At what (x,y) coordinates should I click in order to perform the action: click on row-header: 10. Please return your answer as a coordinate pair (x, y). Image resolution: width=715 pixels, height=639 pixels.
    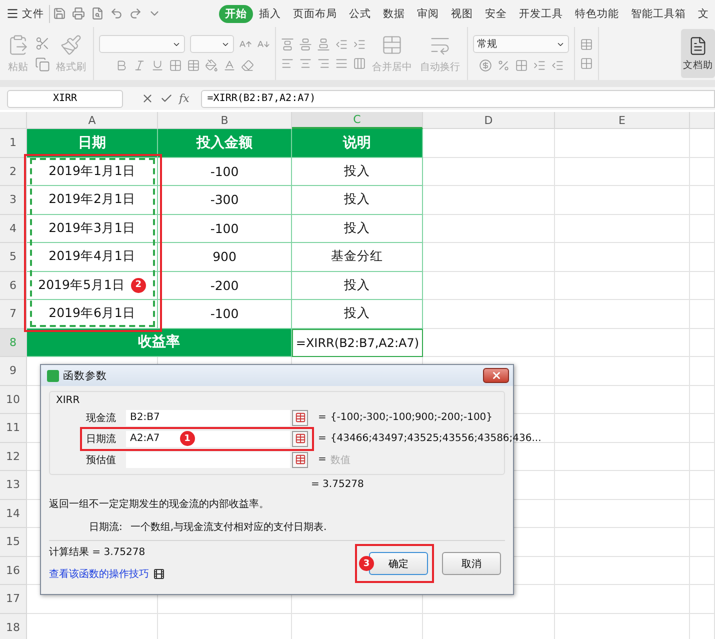
    Looking at the image, I should click on (13, 400).